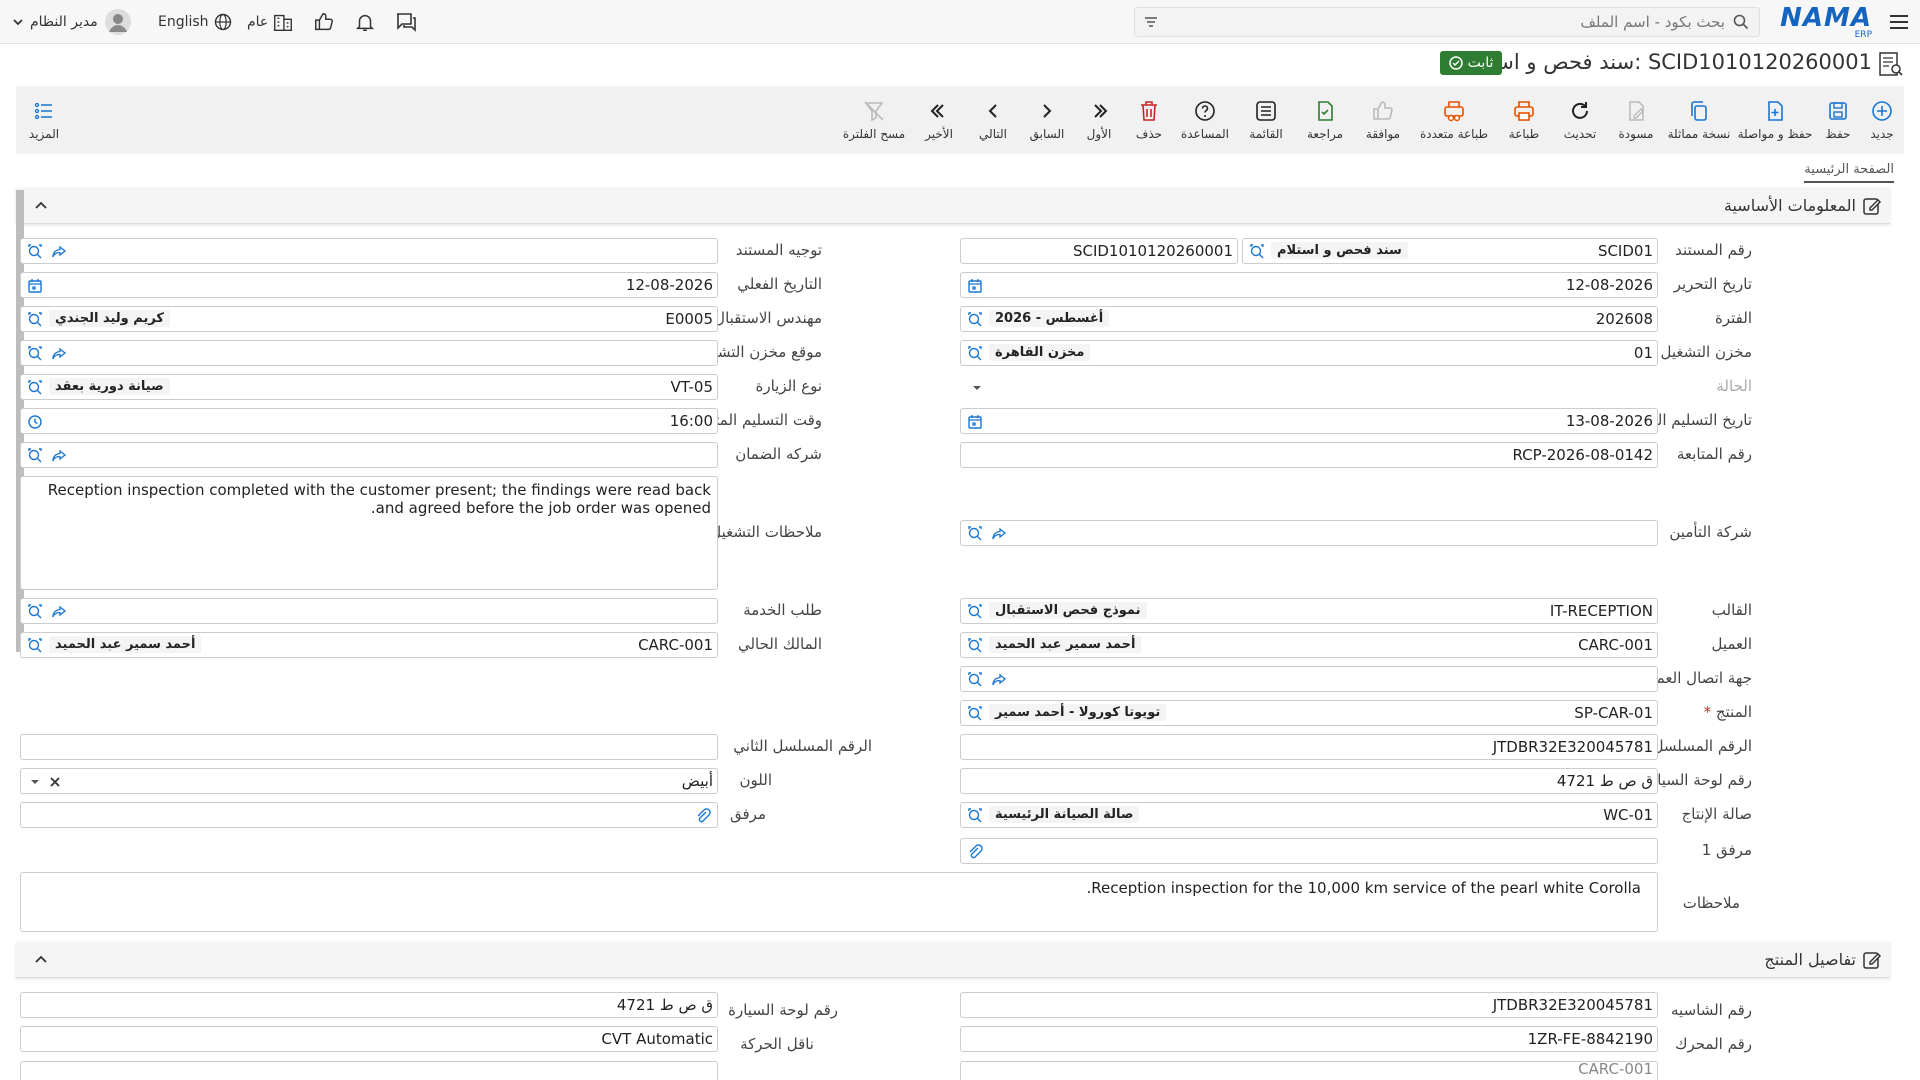 The height and width of the screenshot is (1080, 1920). I want to click on reception-engineer-field: E0005 كريم وليد الجندي, so click(369, 319).